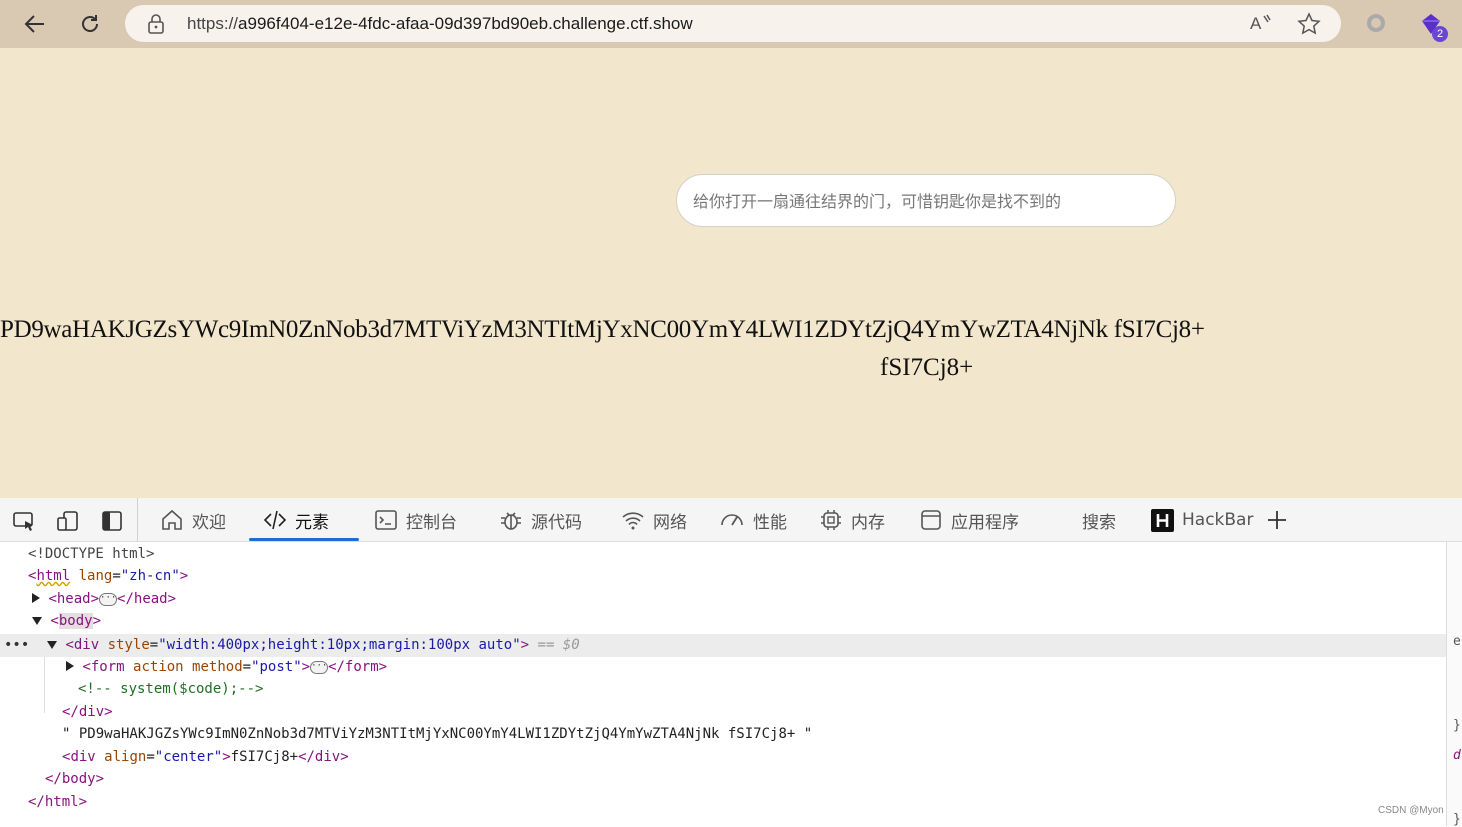 The height and width of the screenshot is (827, 1462). What do you see at coordinates (53, 576) in the screenshot?
I see `tag-name: html` at bounding box center [53, 576].